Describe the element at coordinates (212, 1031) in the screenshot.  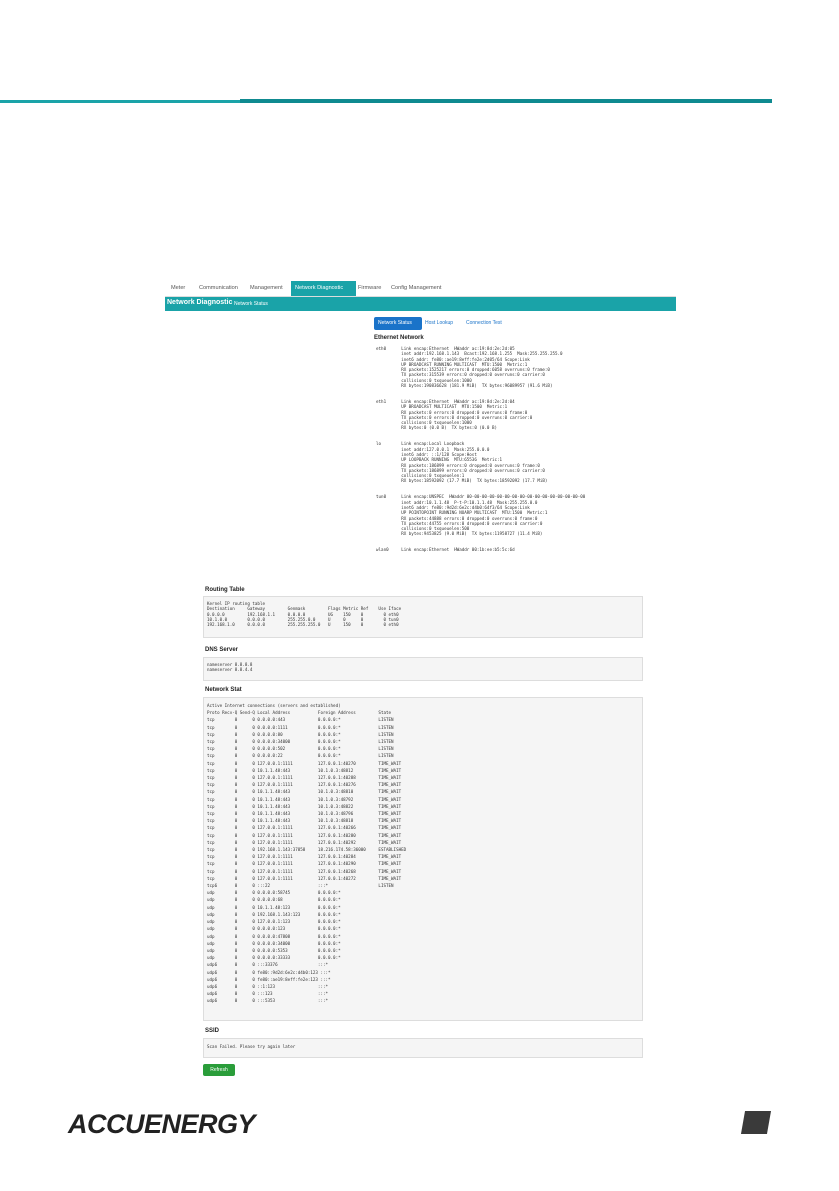
I see `ssid-heading: SSID` at that location.